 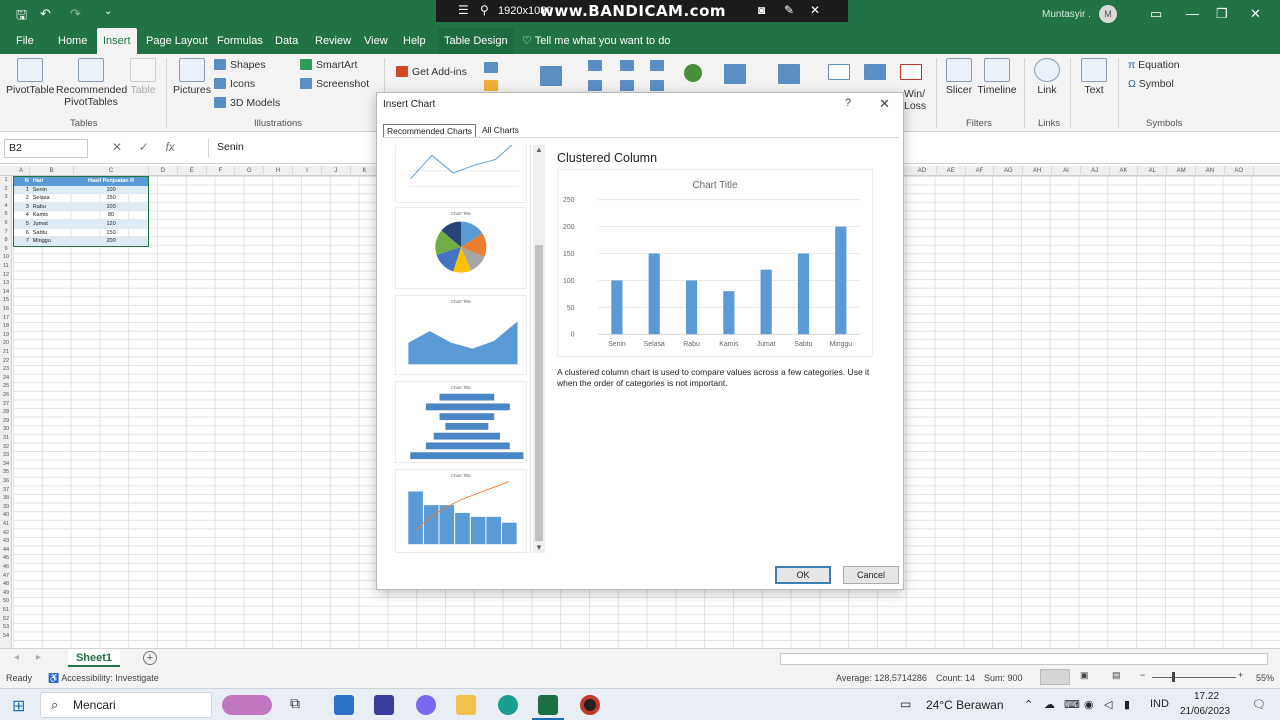 I want to click on tab-formulas: Formulas, so click(x=240, y=41).